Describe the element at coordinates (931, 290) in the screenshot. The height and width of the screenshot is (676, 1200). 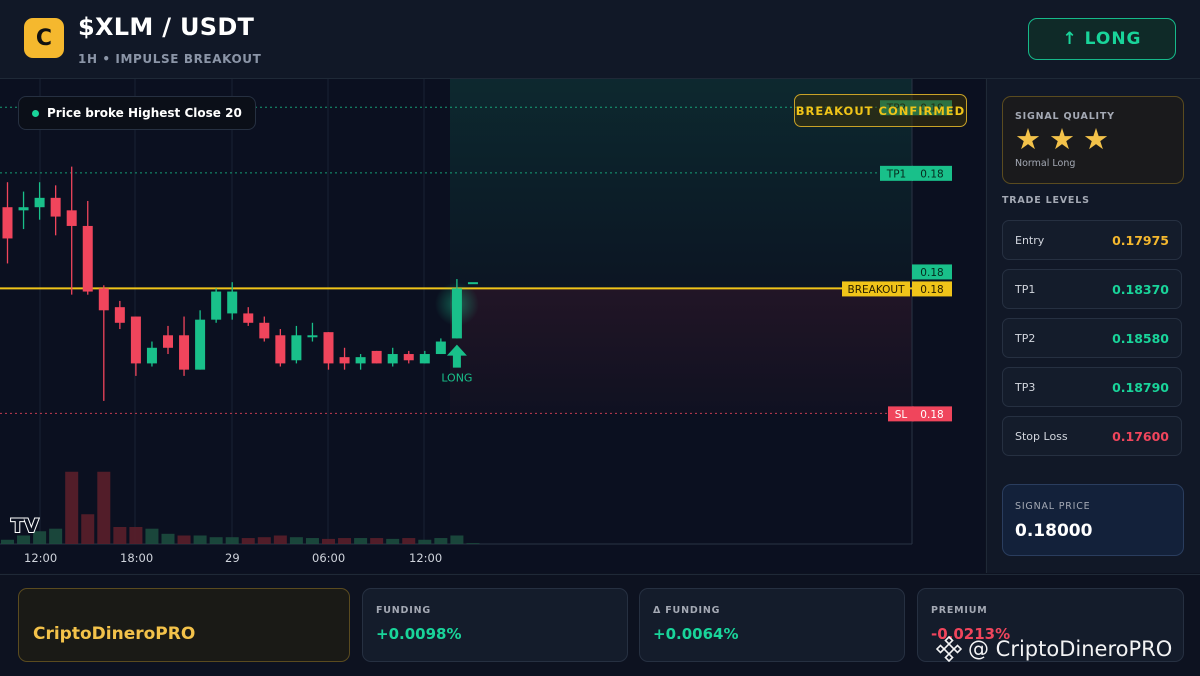
I see `breakout-tag-value: 0.18` at that location.